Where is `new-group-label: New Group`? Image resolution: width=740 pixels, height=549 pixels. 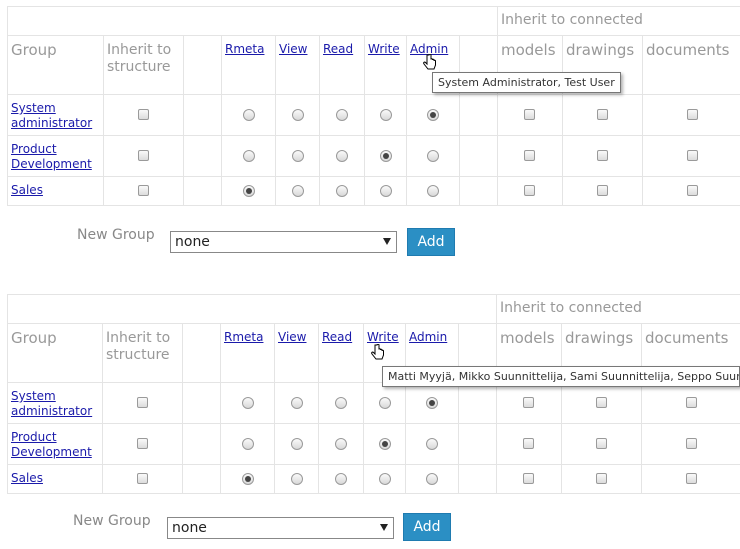 new-group-label: New Group is located at coordinates (116, 235).